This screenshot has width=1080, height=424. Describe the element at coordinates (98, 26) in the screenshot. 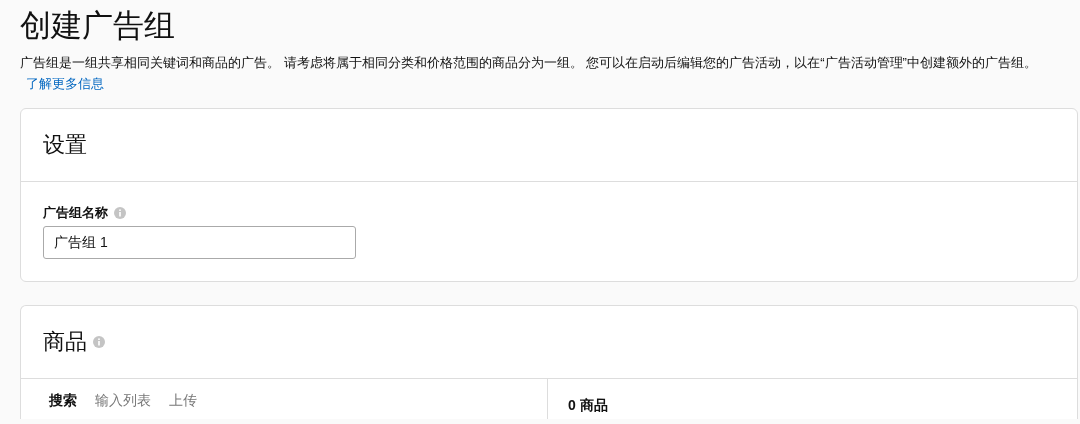

I see `page-title: 创建广告组` at that location.